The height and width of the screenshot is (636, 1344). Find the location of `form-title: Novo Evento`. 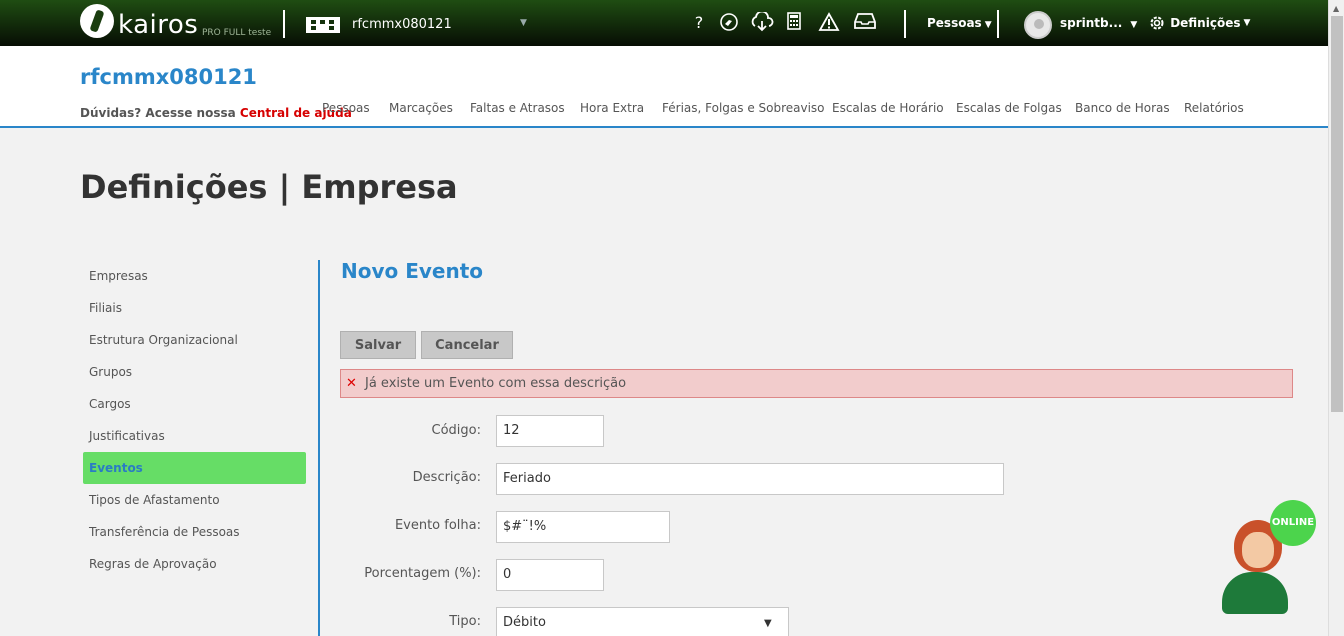

form-title: Novo Evento is located at coordinates (412, 271).